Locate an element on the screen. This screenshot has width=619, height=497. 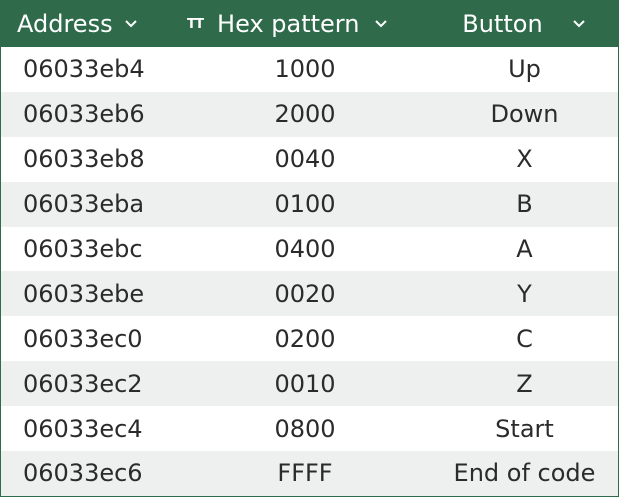
button-cell: Down is located at coordinates (524, 114).